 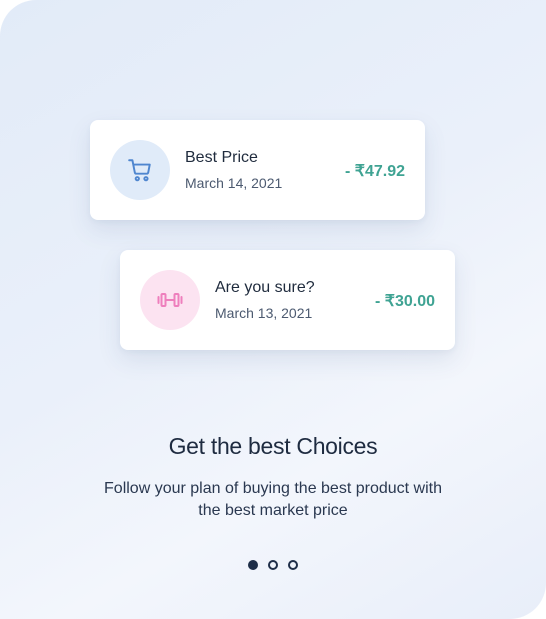 What do you see at coordinates (257, 170) in the screenshot?
I see `transaction-card: Best Price March 14, 2021 - ₹47.92` at bounding box center [257, 170].